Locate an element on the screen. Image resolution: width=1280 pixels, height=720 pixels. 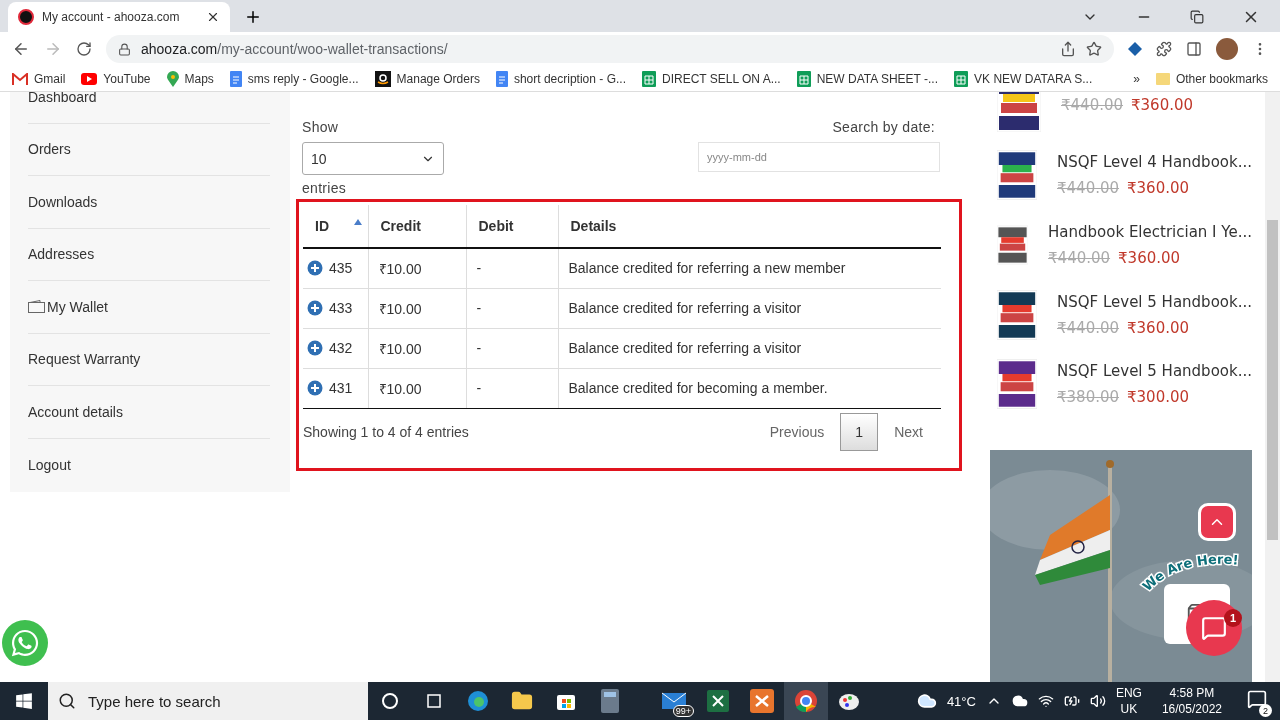
chrome-icon is located at coordinates (806, 701).